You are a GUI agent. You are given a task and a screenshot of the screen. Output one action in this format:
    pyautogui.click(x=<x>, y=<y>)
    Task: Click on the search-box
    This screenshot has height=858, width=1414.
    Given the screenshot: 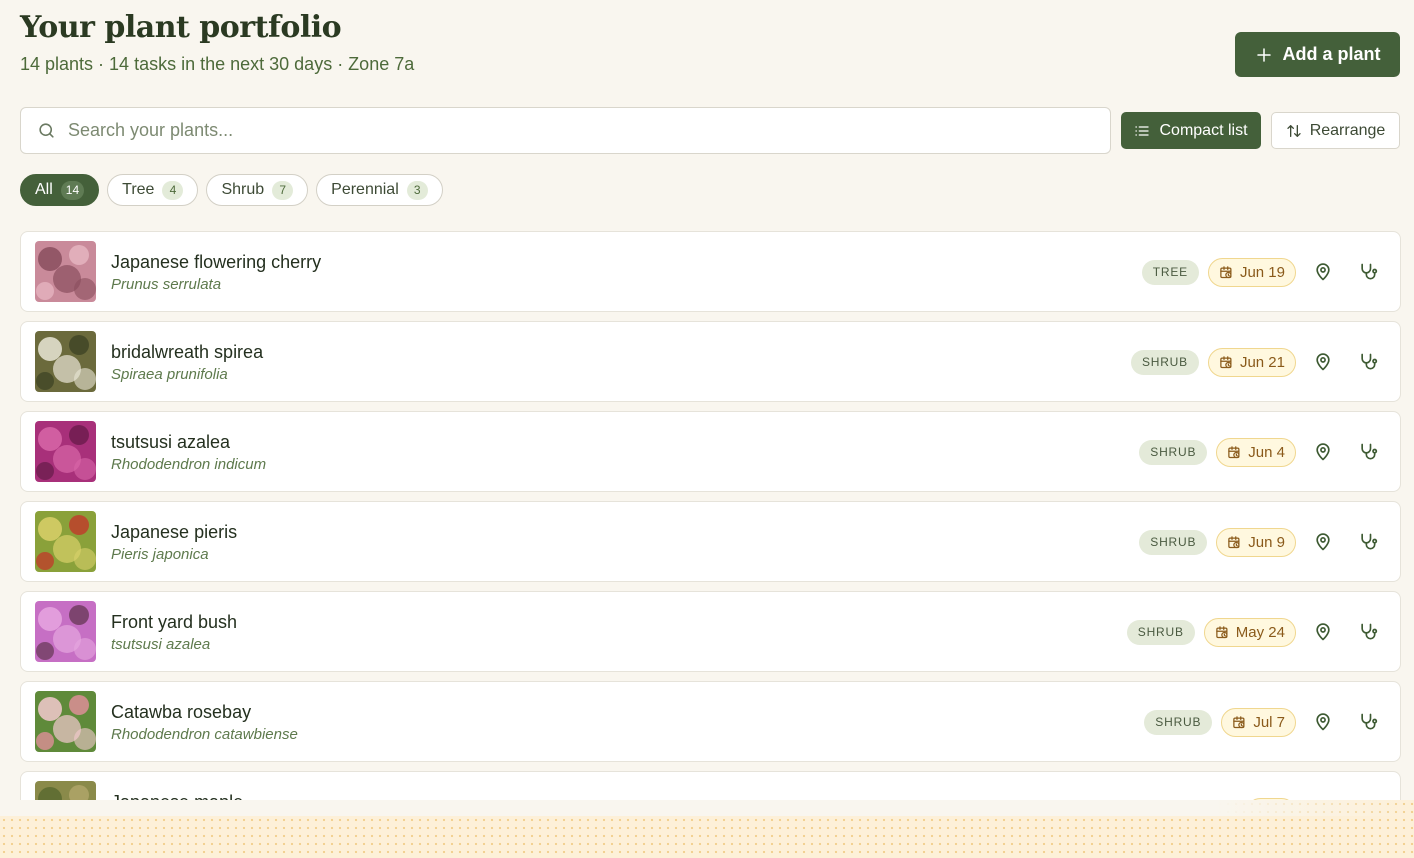 What is the action you would take?
    pyautogui.click(x=565, y=130)
    